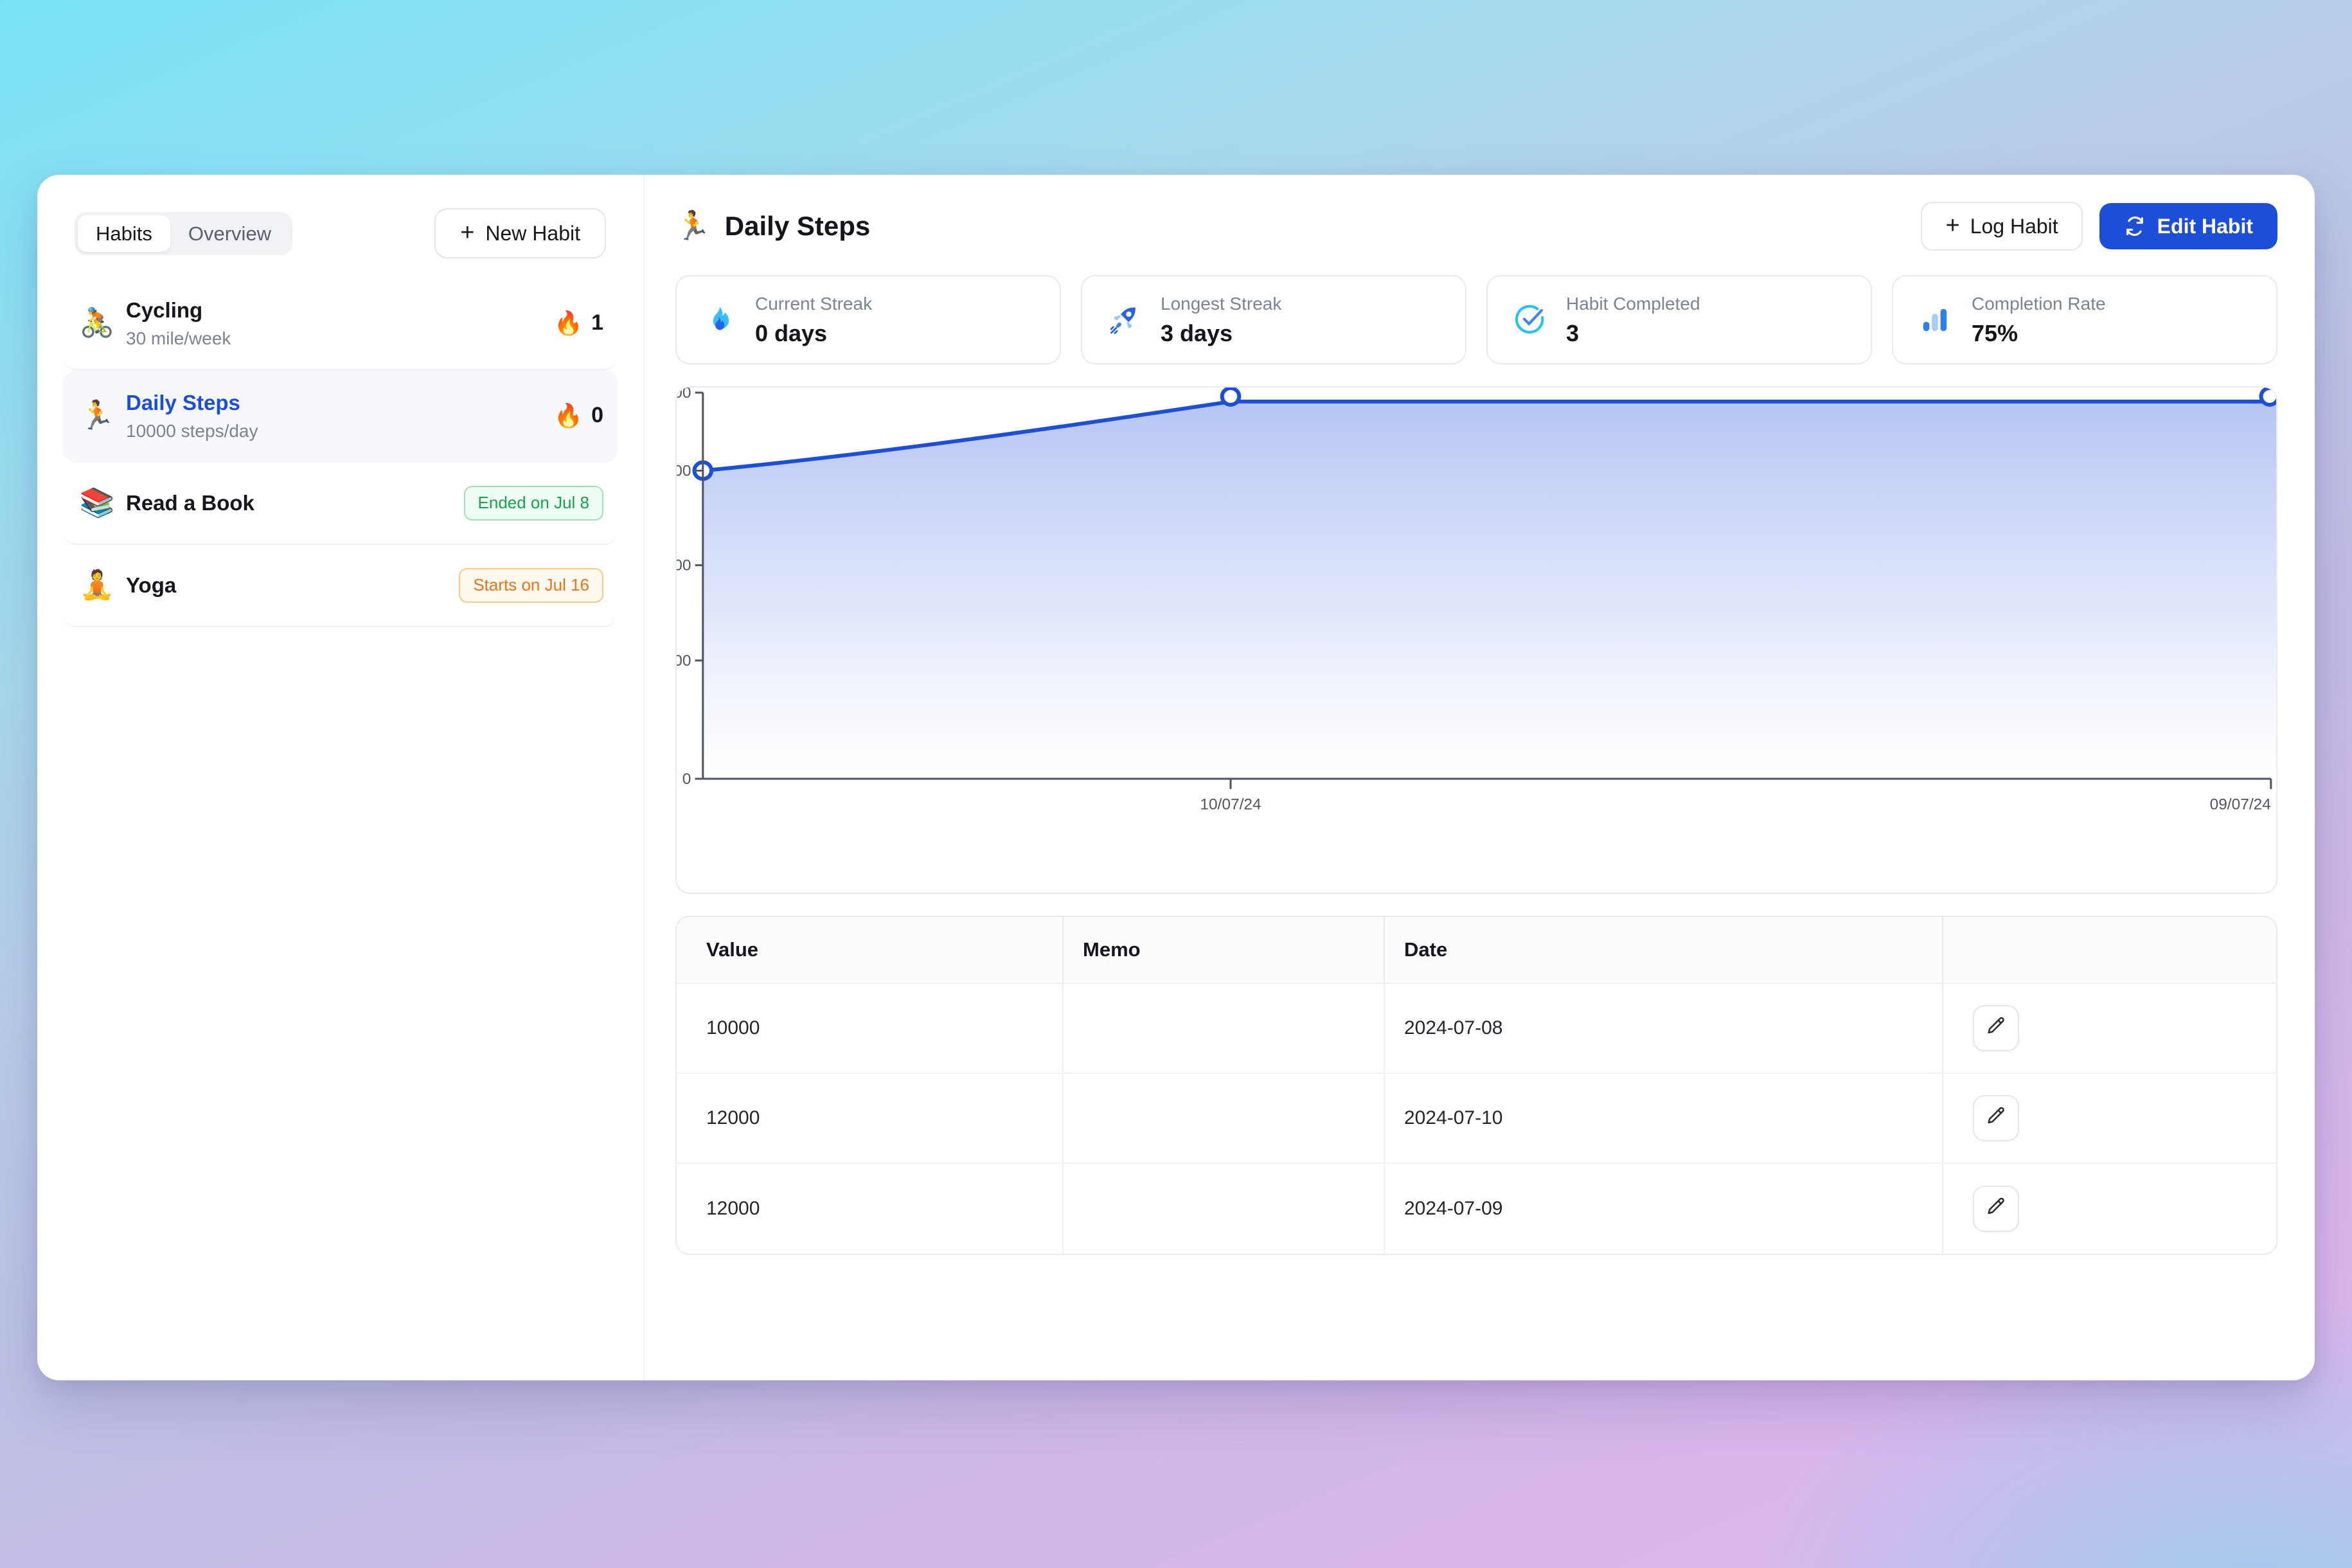 Image resolution: width=2352 pixels, height=1568 pixels. What do you see at coordinates (2205, 226) in the screenshot?
I see `edit-habit-label: Edit Habit` at bounding box center [2205, 226].